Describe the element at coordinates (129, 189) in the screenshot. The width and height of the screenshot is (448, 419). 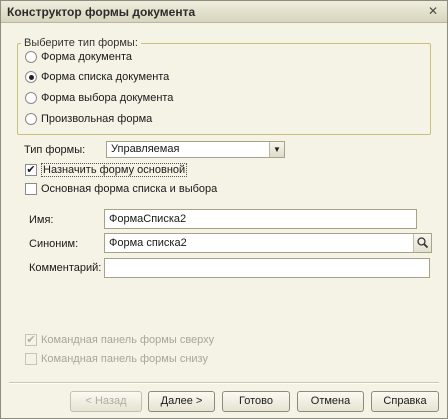
I see `checkbox-label: Основная форма списка и выбора` at that location.